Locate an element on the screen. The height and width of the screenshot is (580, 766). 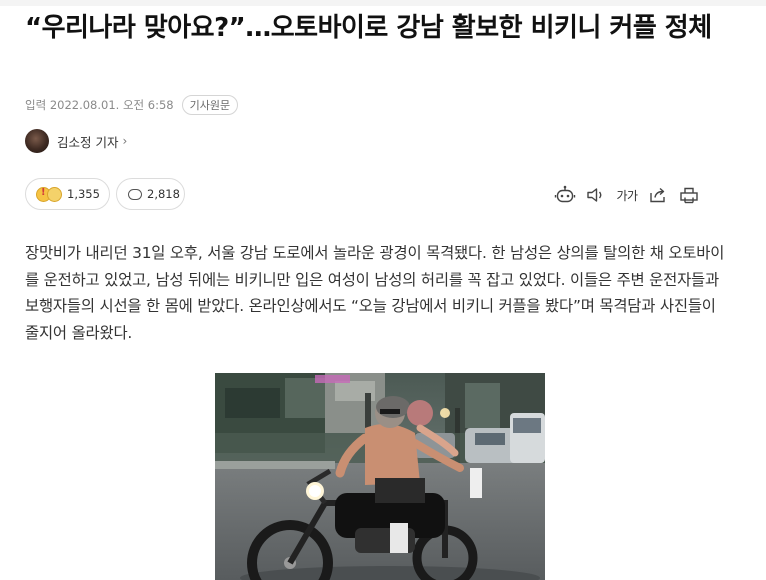
font-size-icon: 가가 is located at coordinates (627, 195).